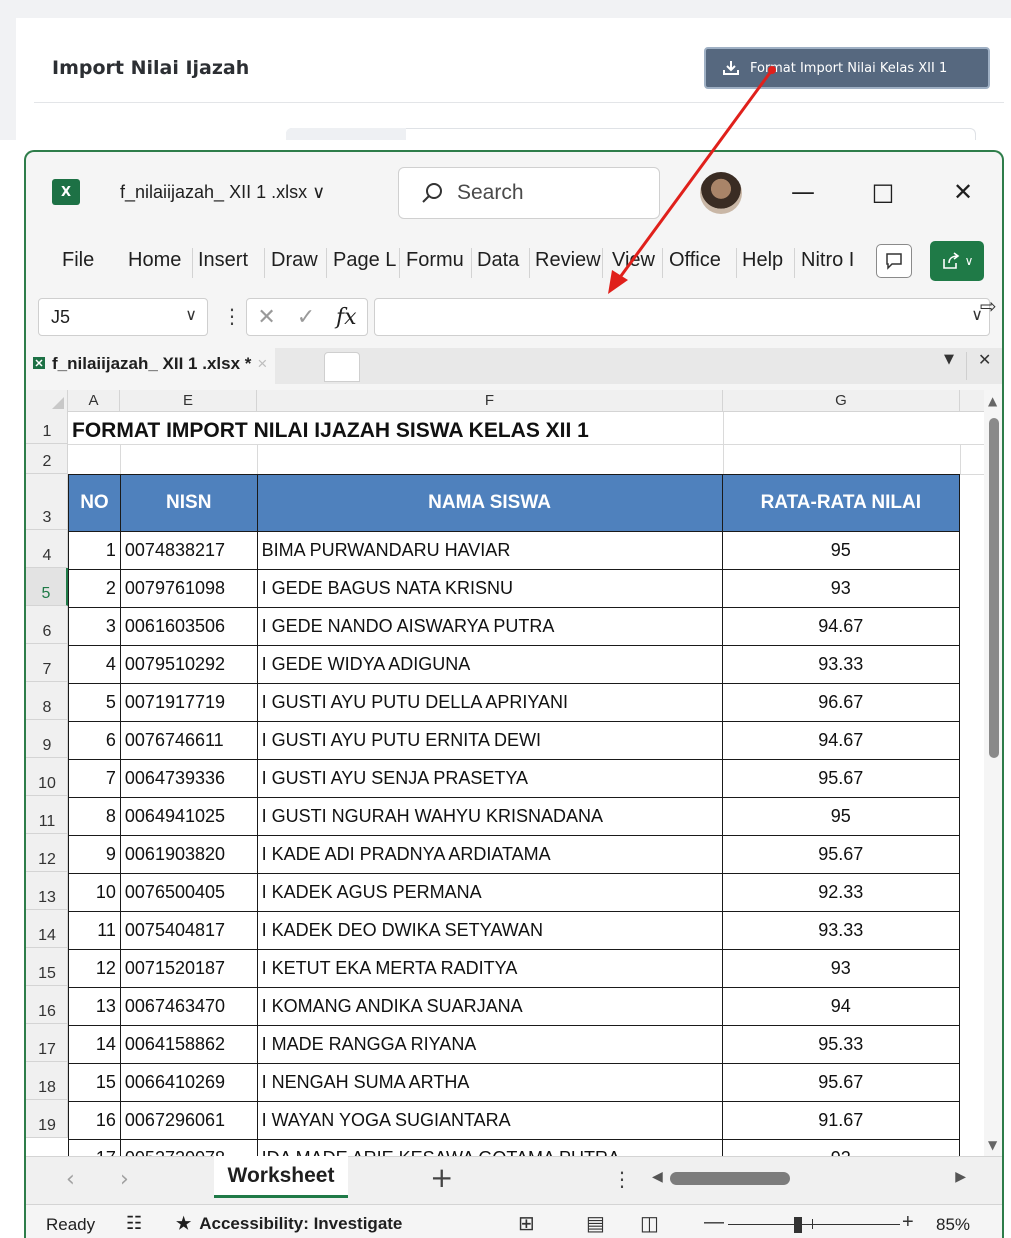  I want to click on cell-nama: I GEDE BAGUS NATA KRISNU, so click(490, 588).